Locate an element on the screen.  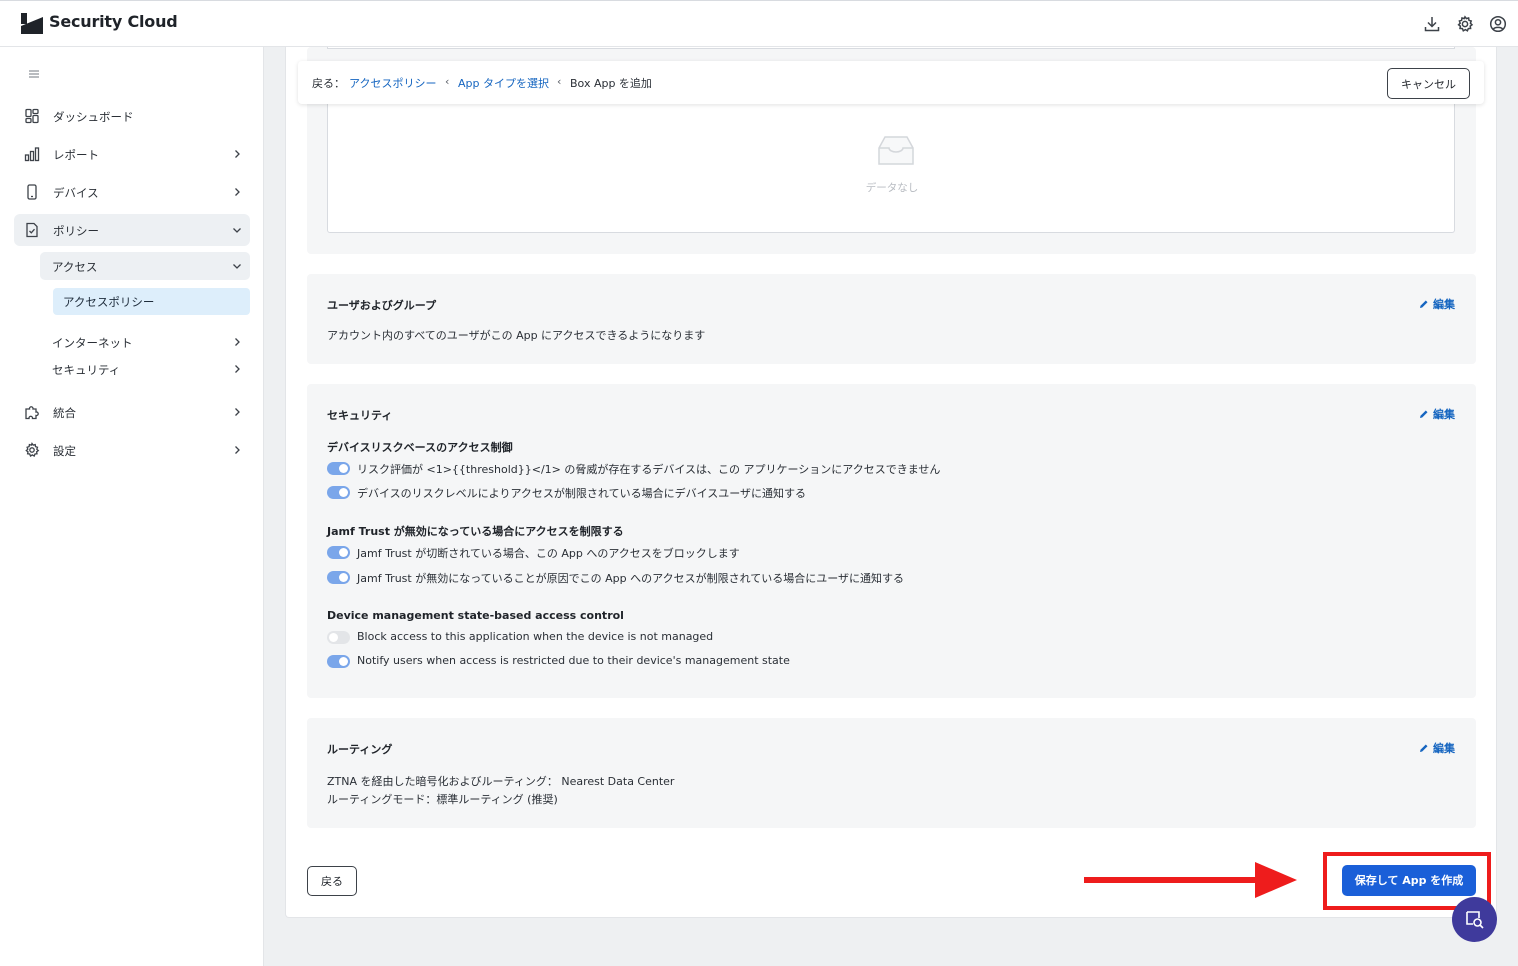
edit-users-button: 編集 is located at coordinates (1437, 304).